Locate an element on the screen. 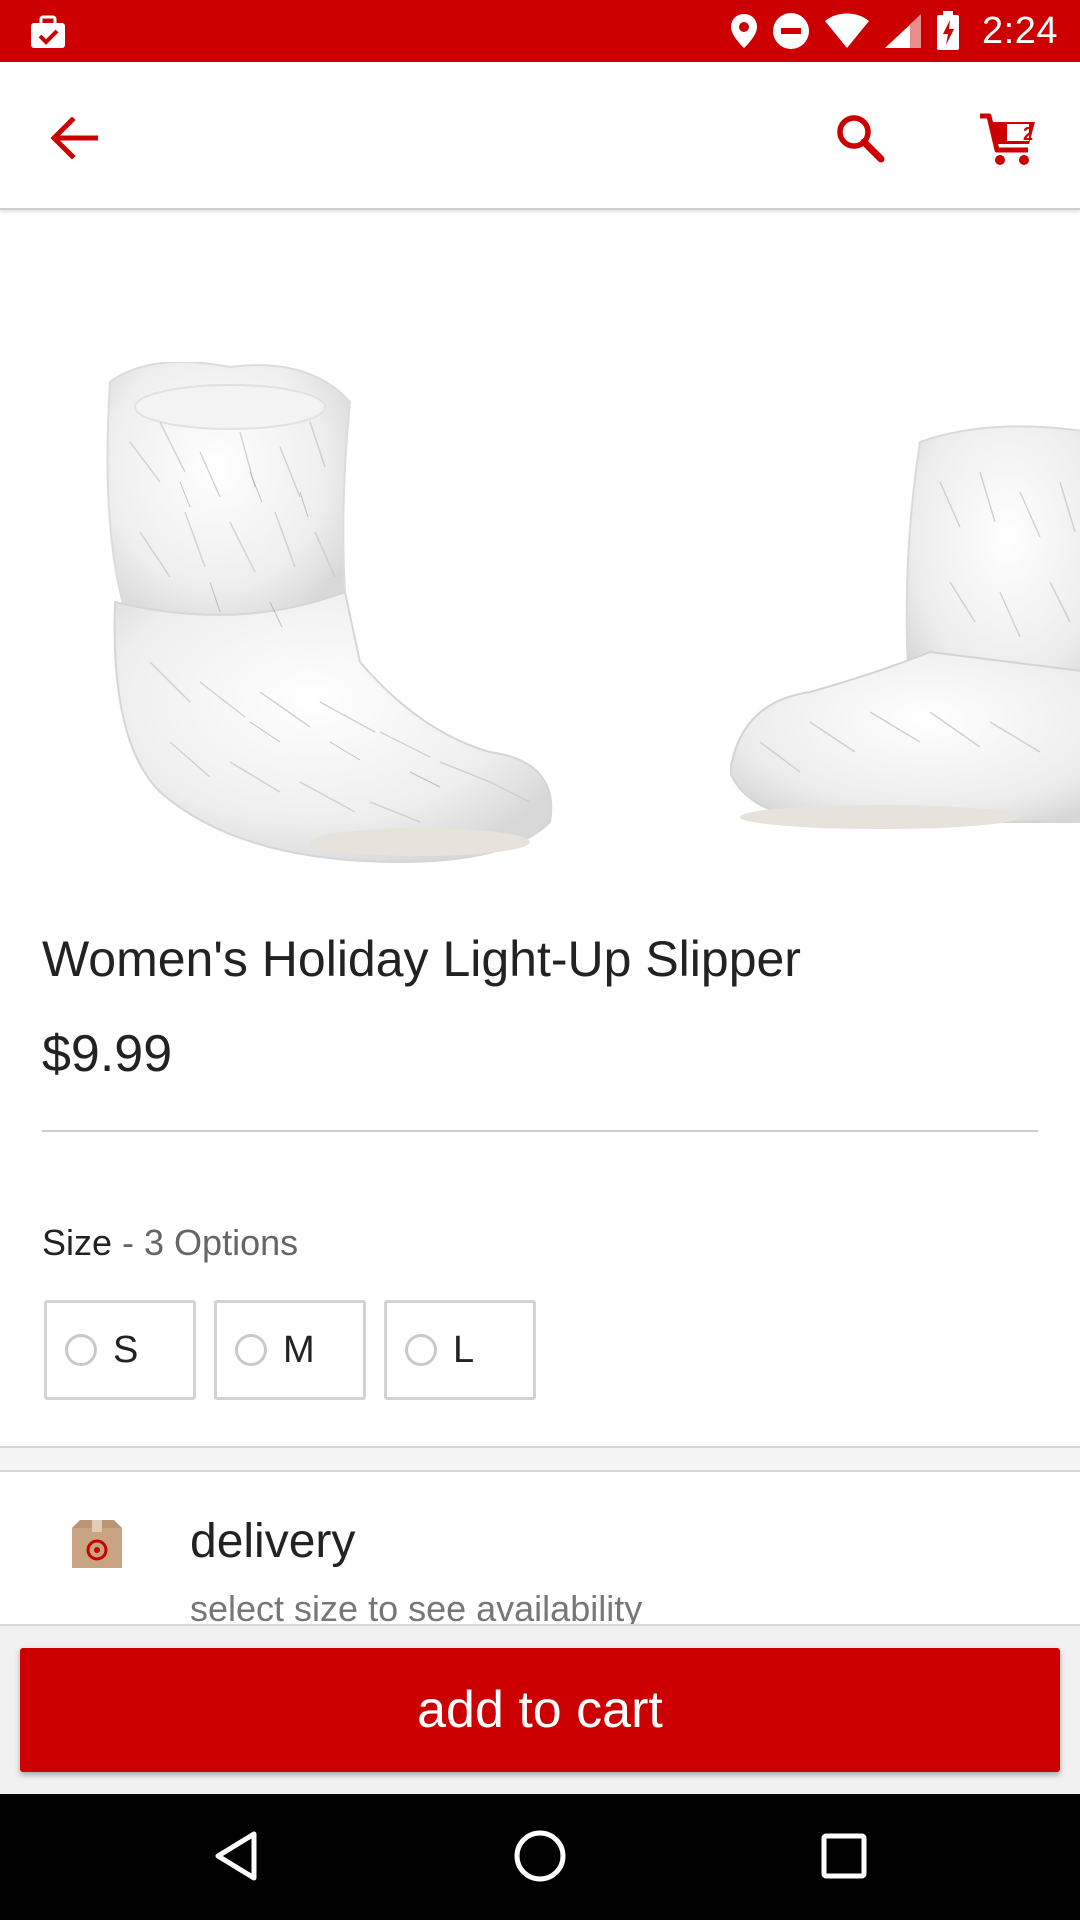 The width and height of the screenshot is (1080, 1920). product-image-secondary is located at coordinates (904, 632).